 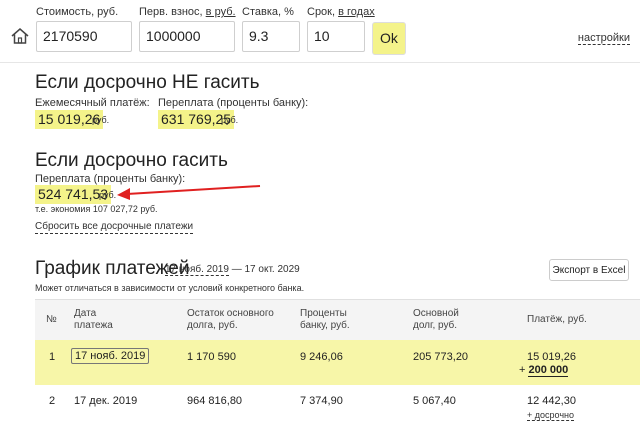 I want to click on early-overpay-unit: руб., so click(x=108, y=195).